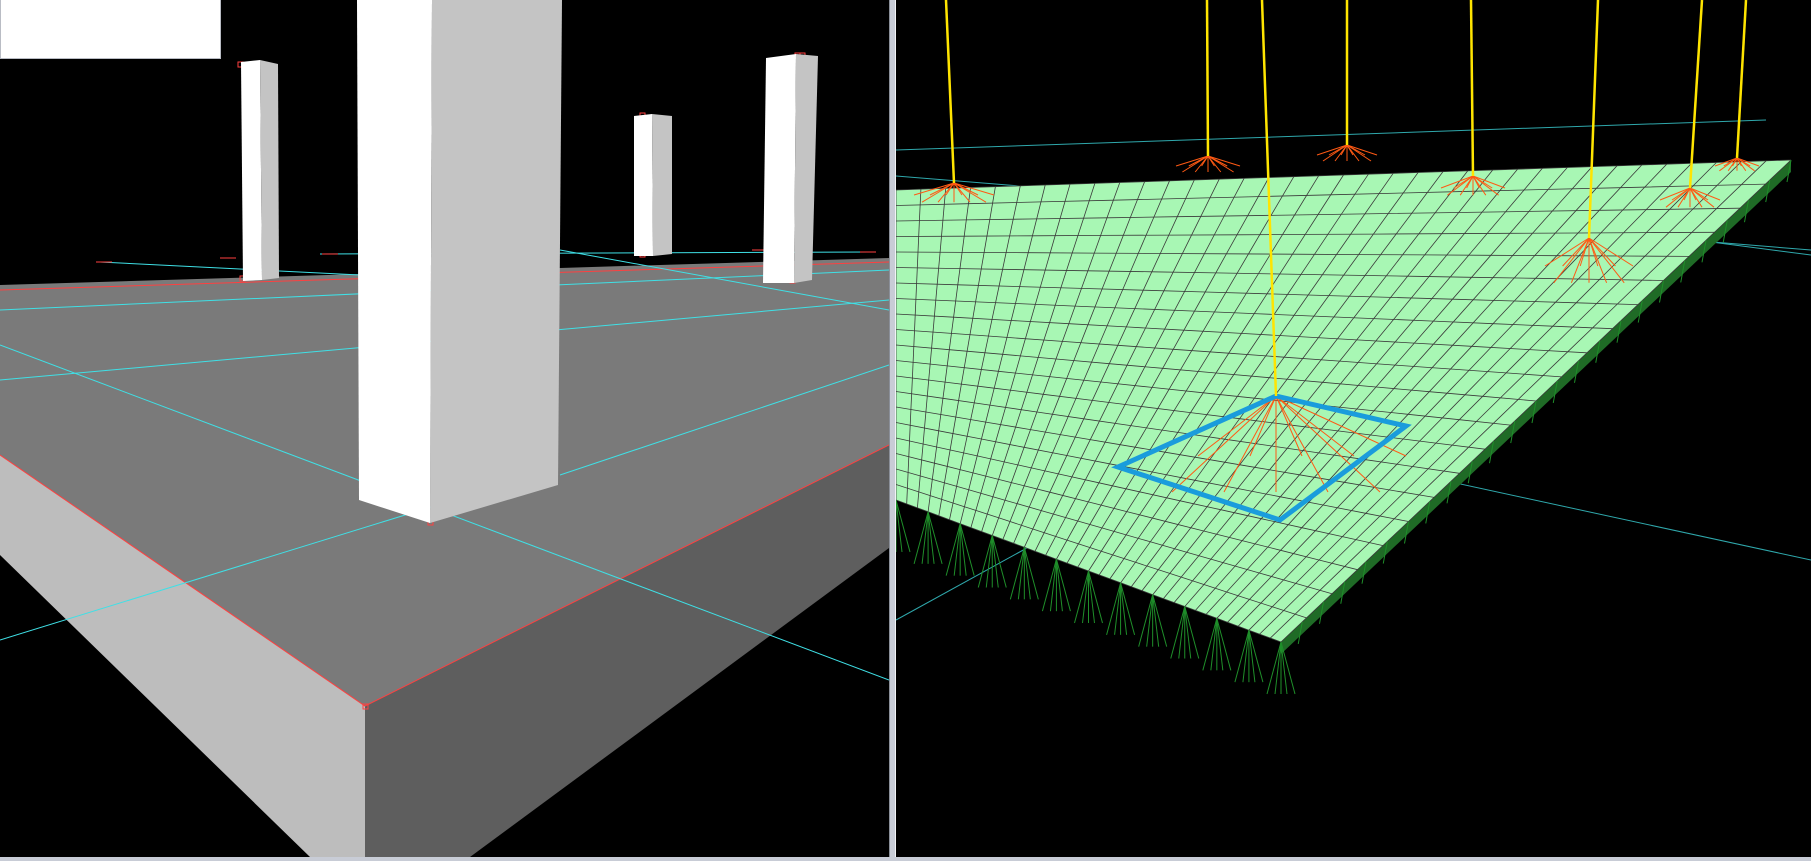  I want to click on overlay-panel, so click(110, 29).